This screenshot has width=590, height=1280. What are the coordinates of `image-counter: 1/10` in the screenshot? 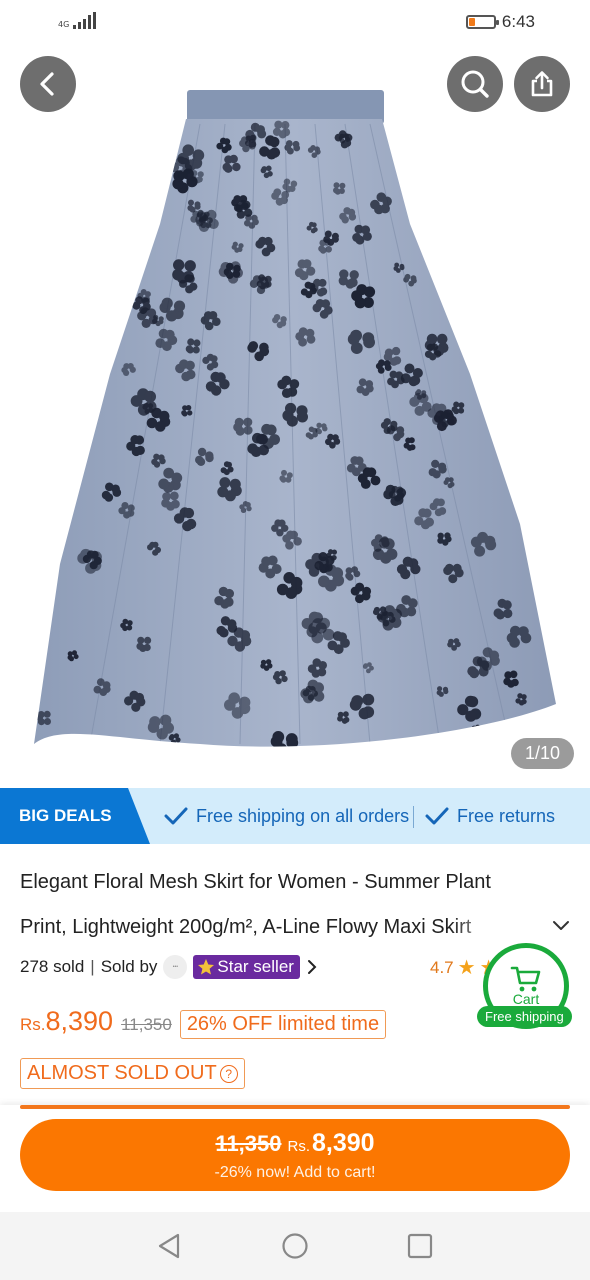 It's located at (542, 753).